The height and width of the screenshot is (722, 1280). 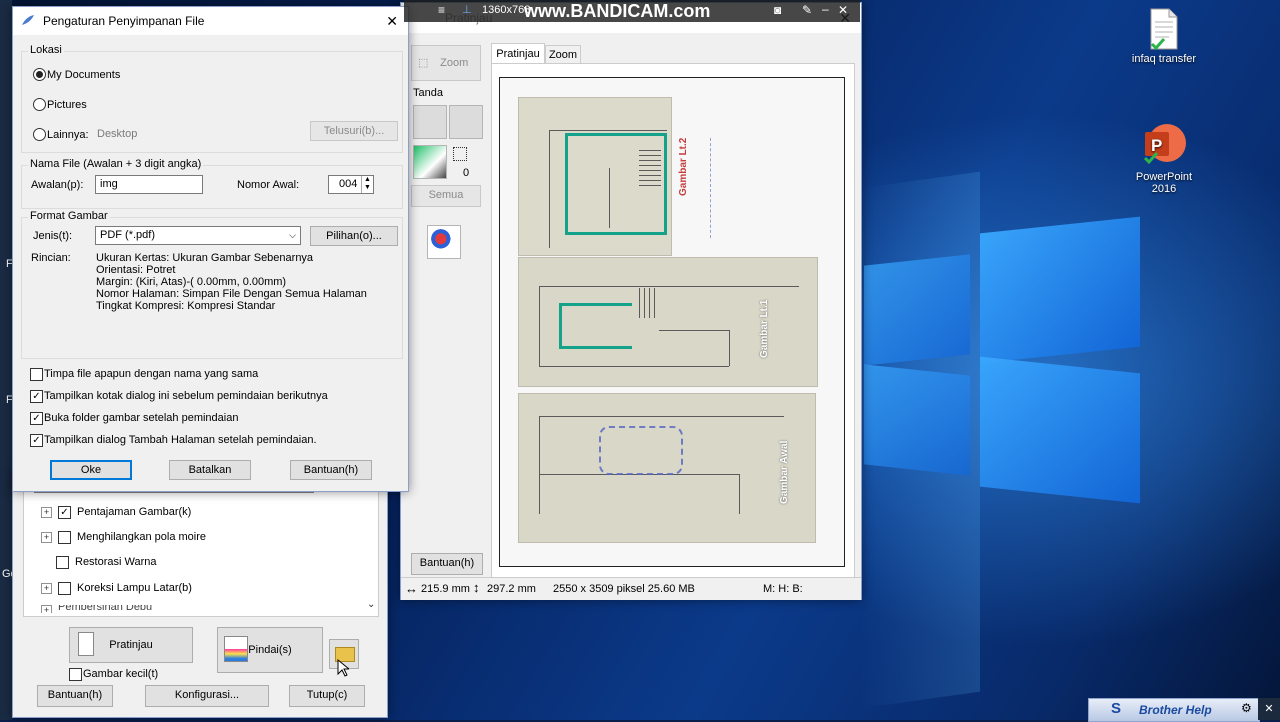 I want to click on radio-pictures, so click(x=39, y=104).